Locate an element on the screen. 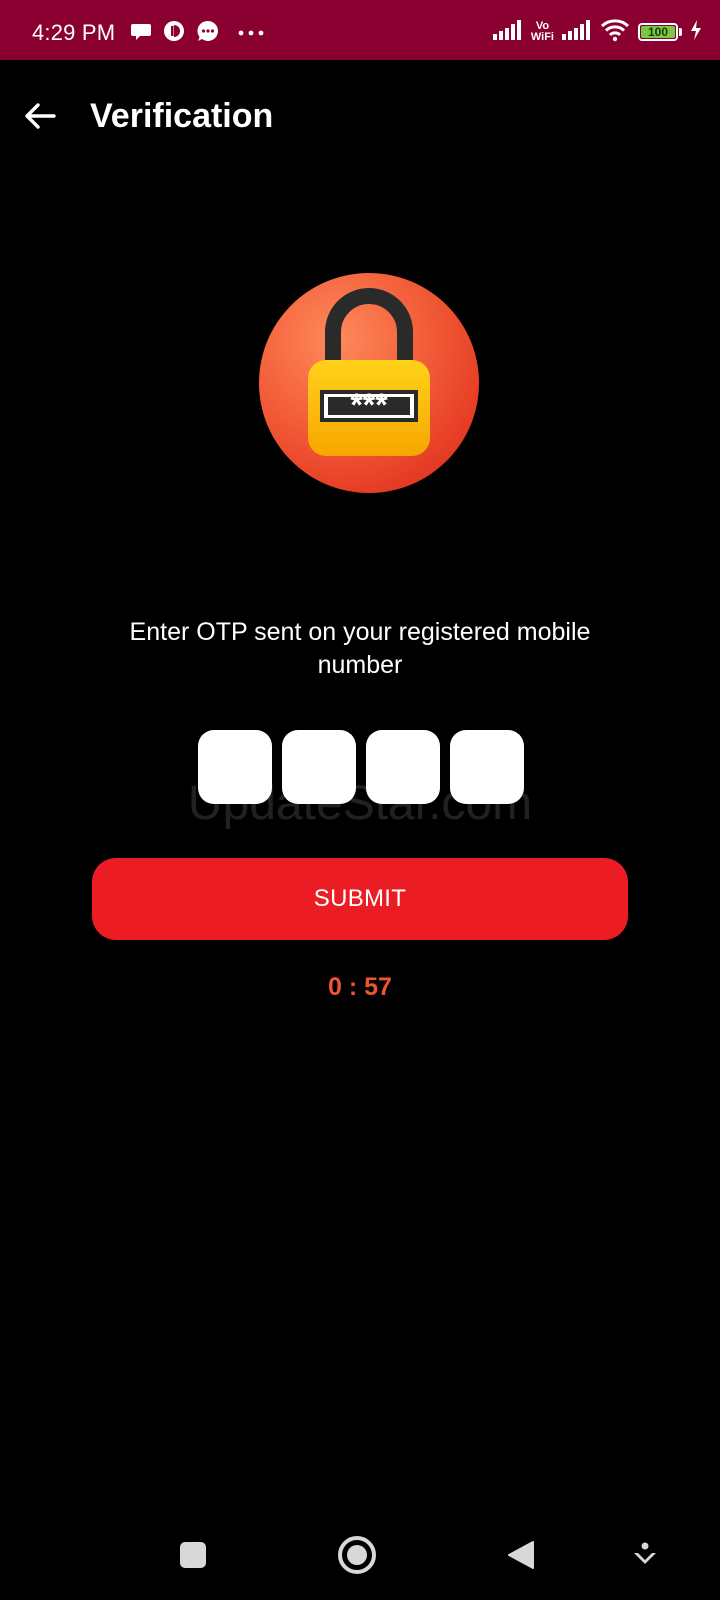  chat-bubble-icon is located at coordinates (141, 33).